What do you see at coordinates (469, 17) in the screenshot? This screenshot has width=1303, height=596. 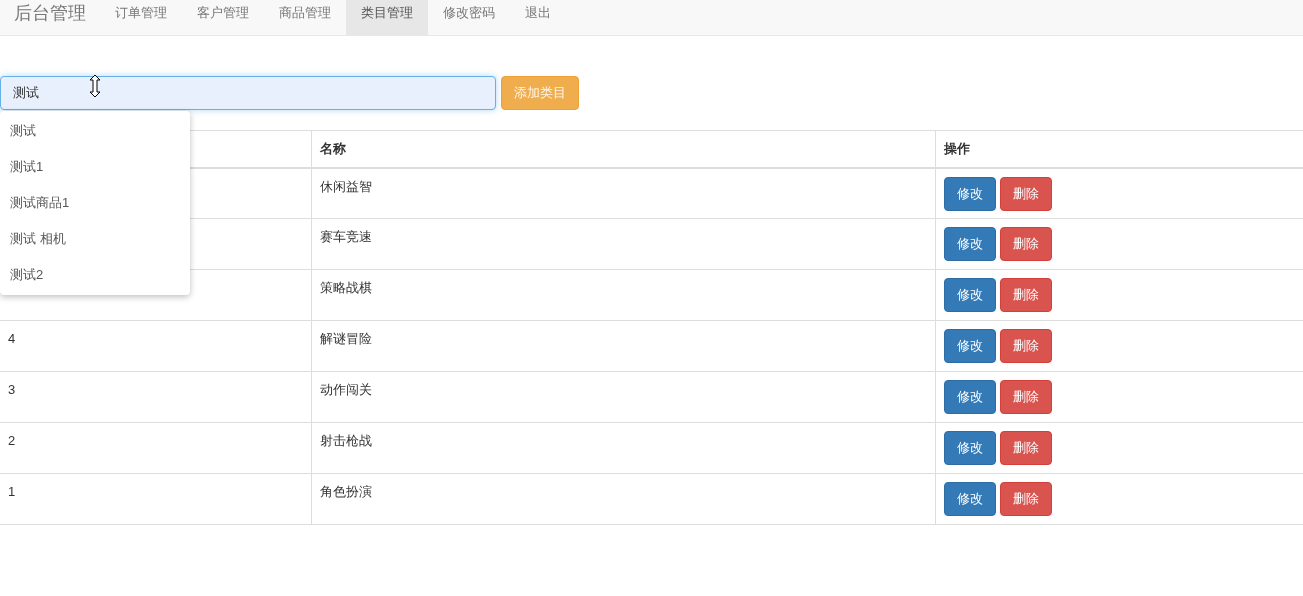 I see `nav-tab: 修改密码` at bounding box center [469, 17].